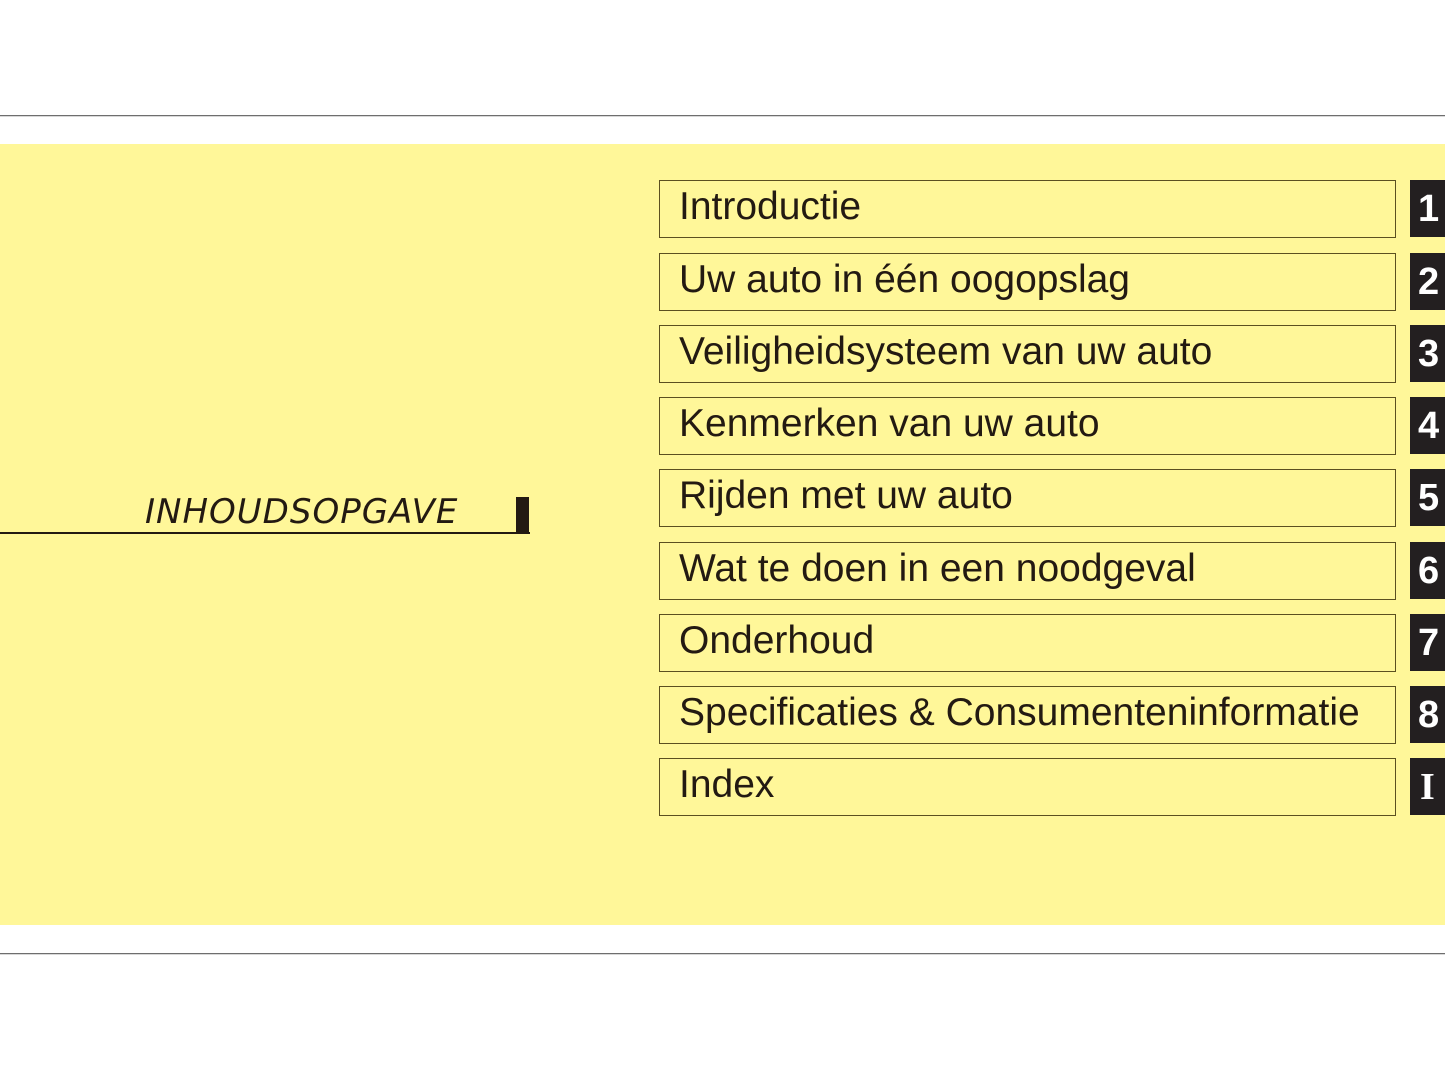 Image resolution: width=1445 pixels, height=1070 pixels. I want to click on chapter-tab-3: 3, so click(1427, 353).